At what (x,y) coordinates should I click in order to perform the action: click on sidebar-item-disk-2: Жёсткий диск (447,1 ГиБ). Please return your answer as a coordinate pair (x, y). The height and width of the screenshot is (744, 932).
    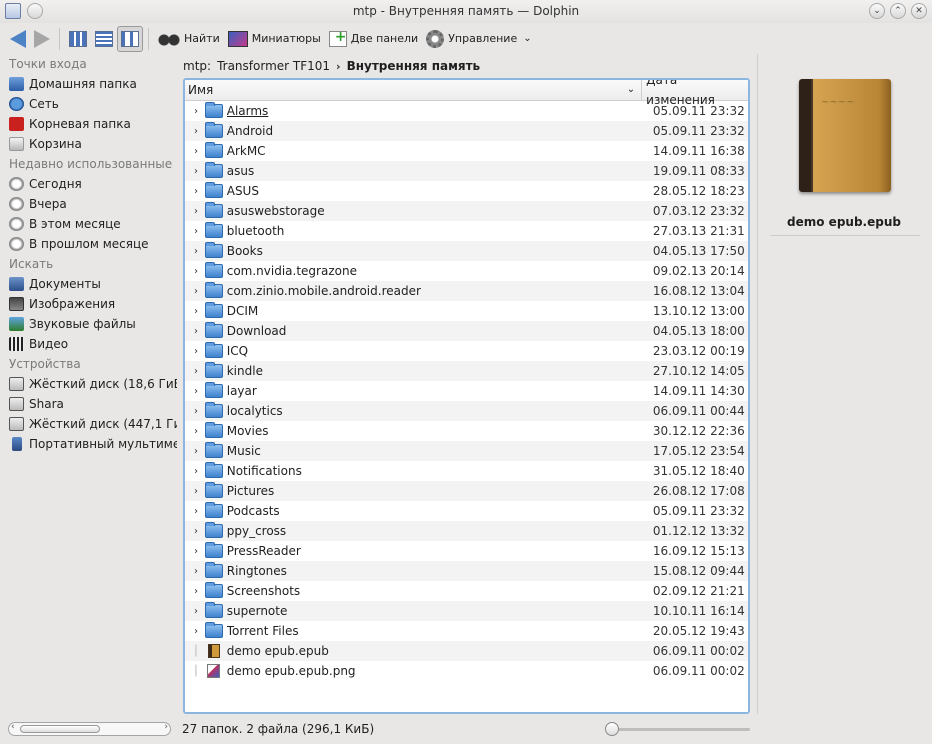
    Looking at the image, I should click on (88, 424).